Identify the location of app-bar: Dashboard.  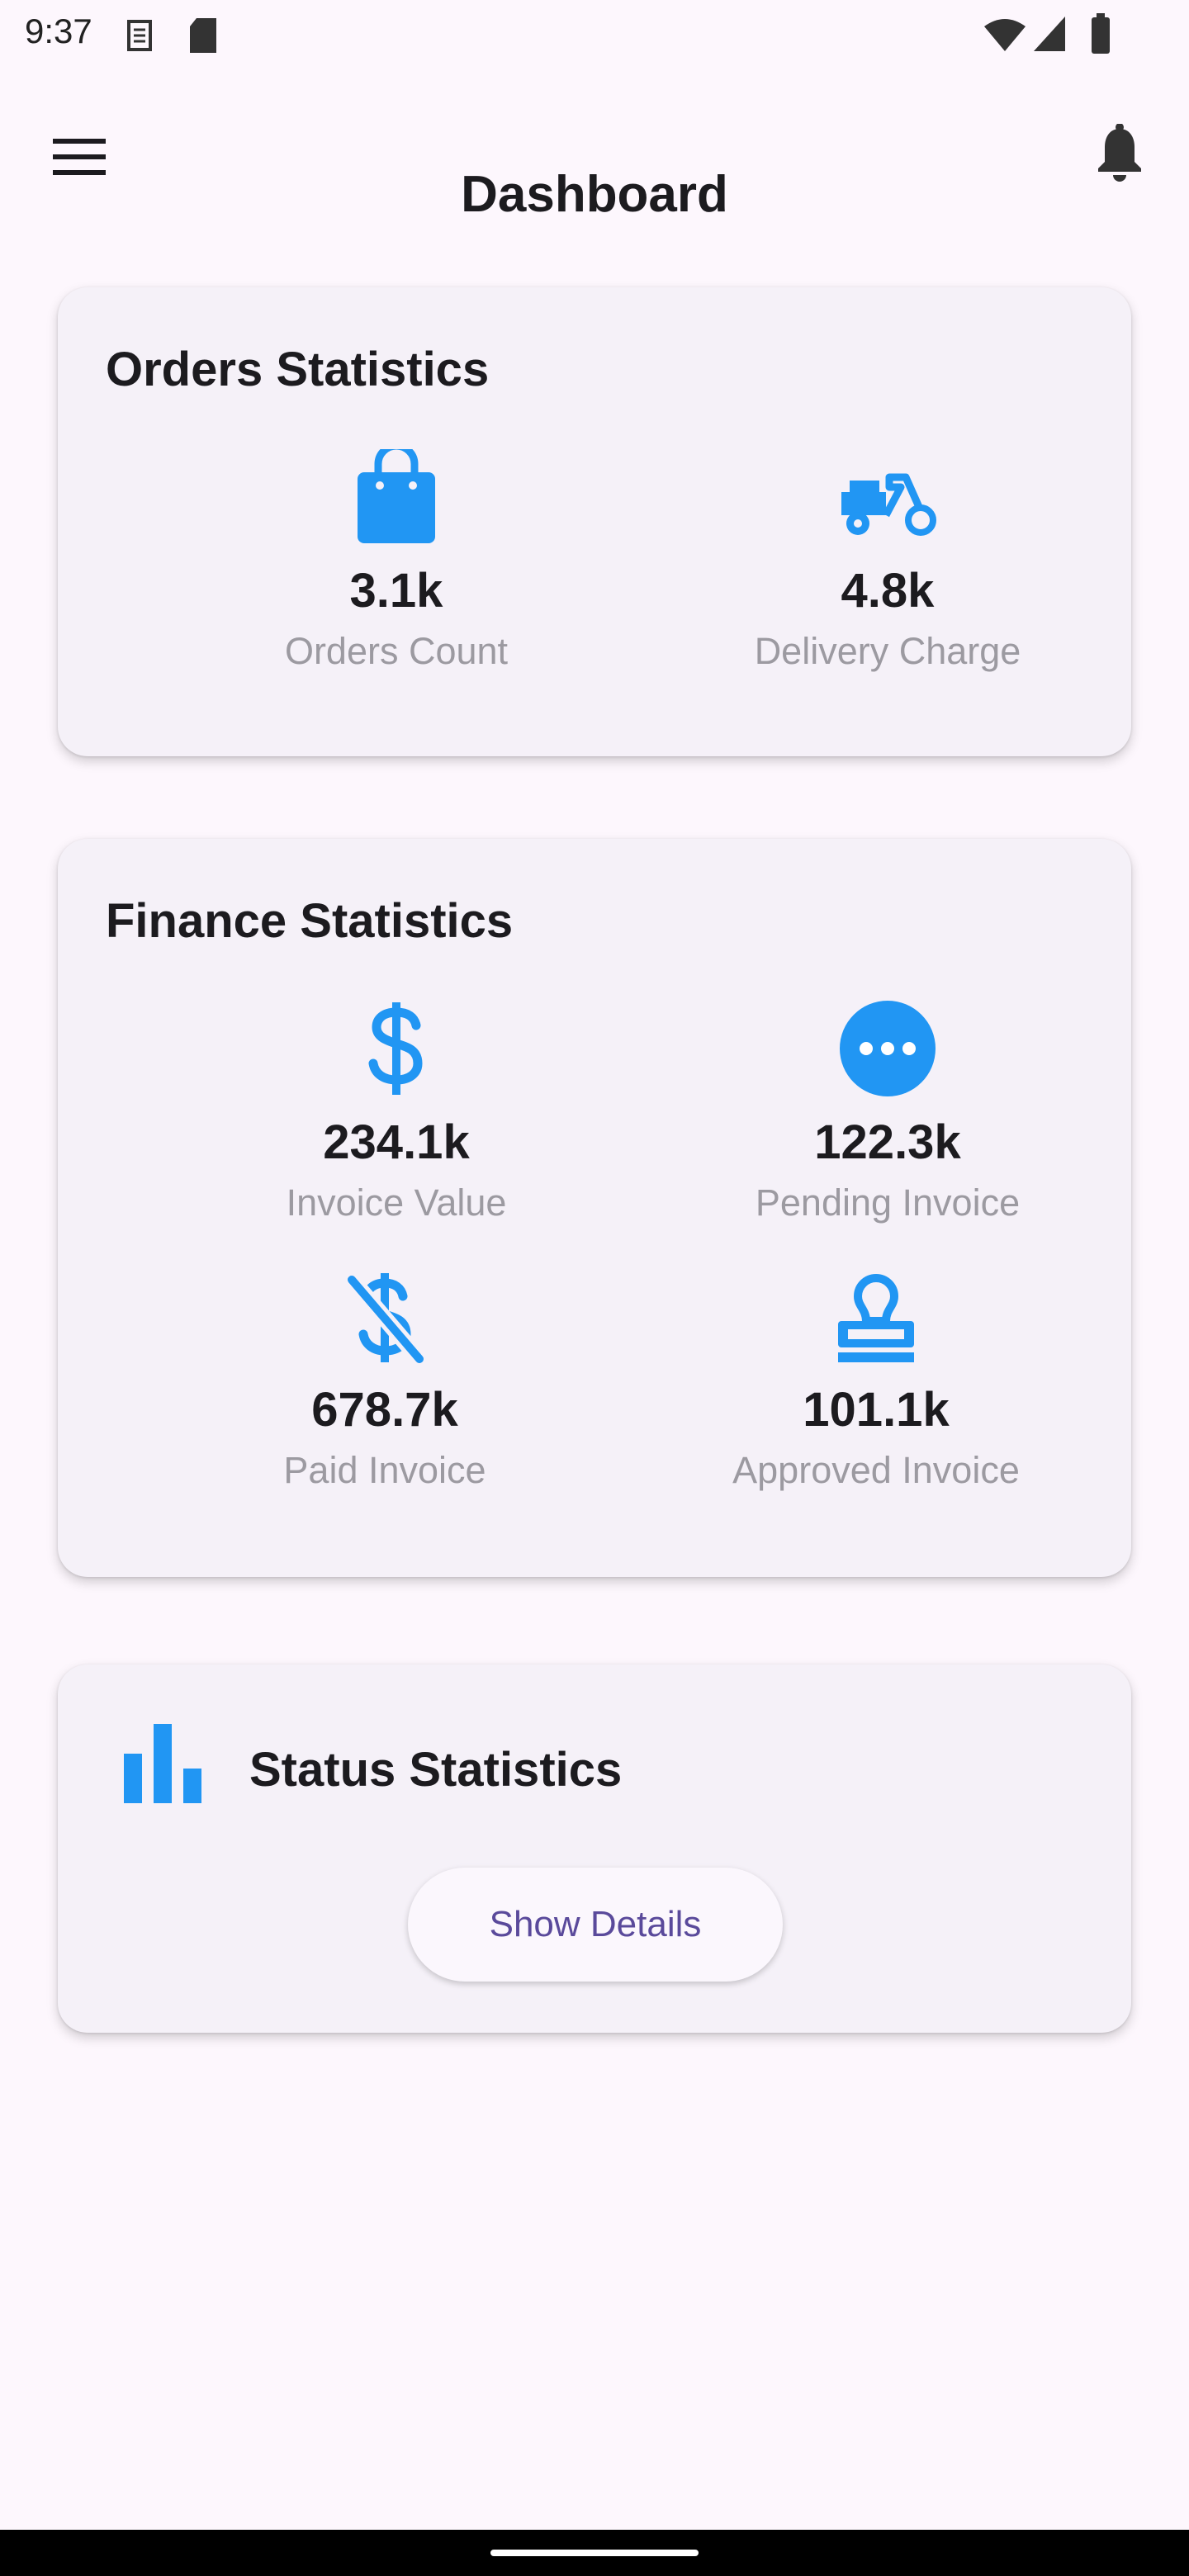
(594, 165).